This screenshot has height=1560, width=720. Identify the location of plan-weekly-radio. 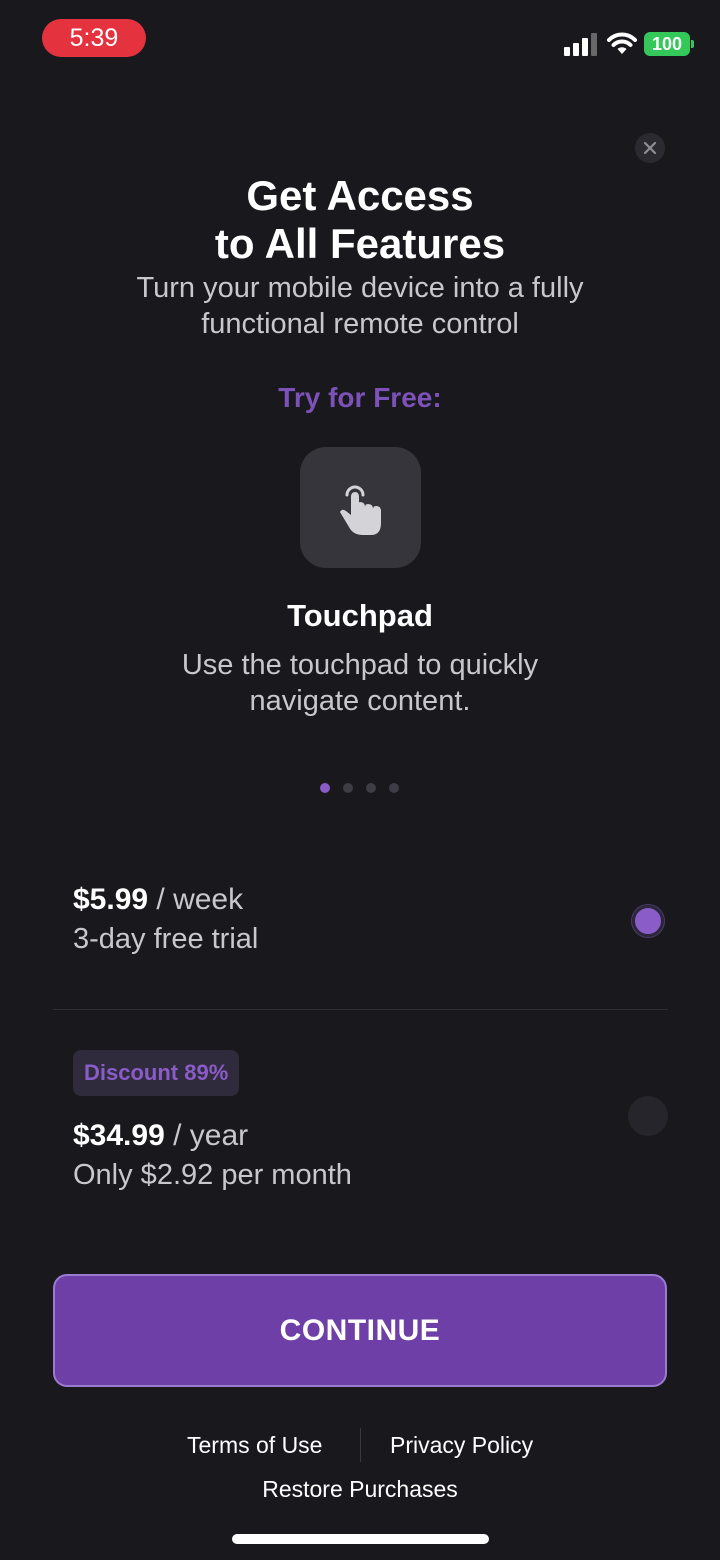
(648, 921).